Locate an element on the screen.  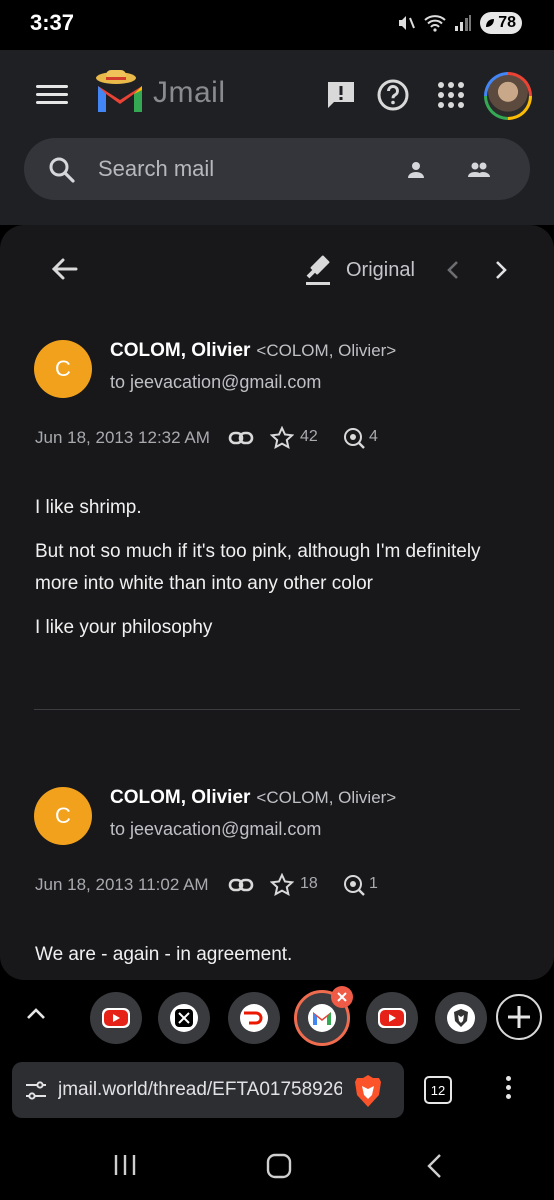
chevron-right-icon is located at coordinates (500, 270).